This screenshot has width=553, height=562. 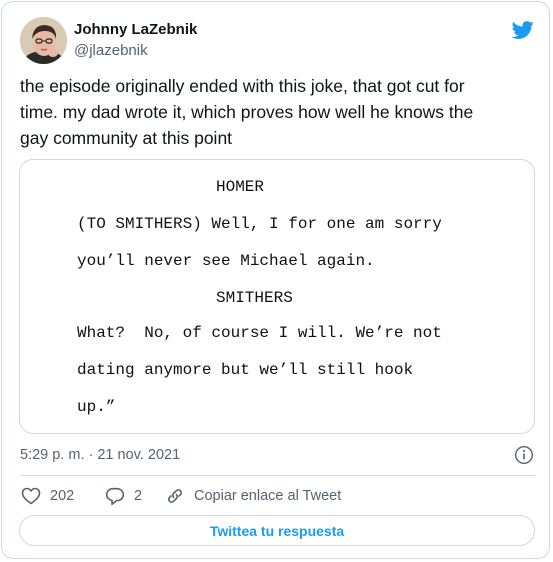 I want to click on heart-icon, so click(x=31, y=496).